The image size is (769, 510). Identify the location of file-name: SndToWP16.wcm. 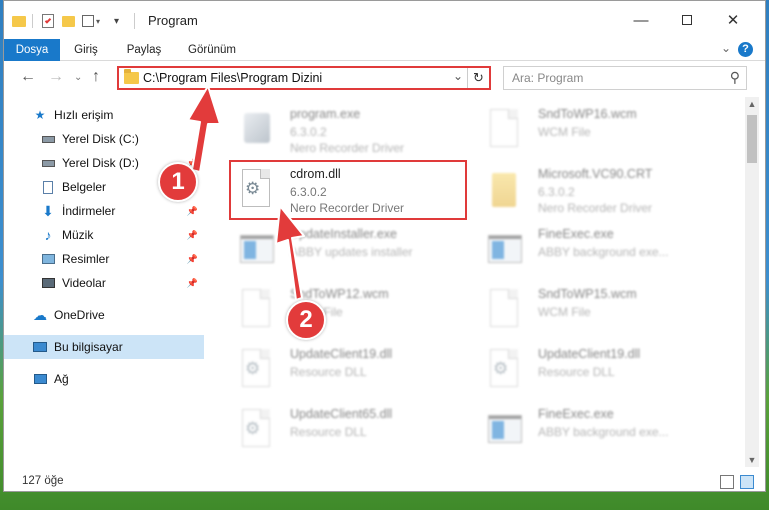
(587, 114).